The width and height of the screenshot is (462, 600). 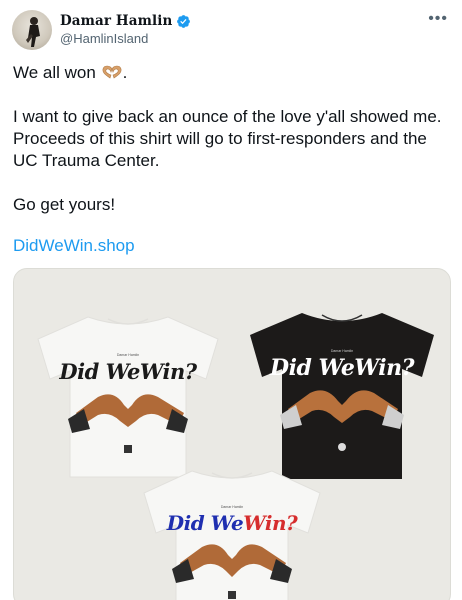 What do you see at coordinates (231, 73) in the screenshot?
I see `tweet-line-1: We all won .` at bounding box center [231, 73].